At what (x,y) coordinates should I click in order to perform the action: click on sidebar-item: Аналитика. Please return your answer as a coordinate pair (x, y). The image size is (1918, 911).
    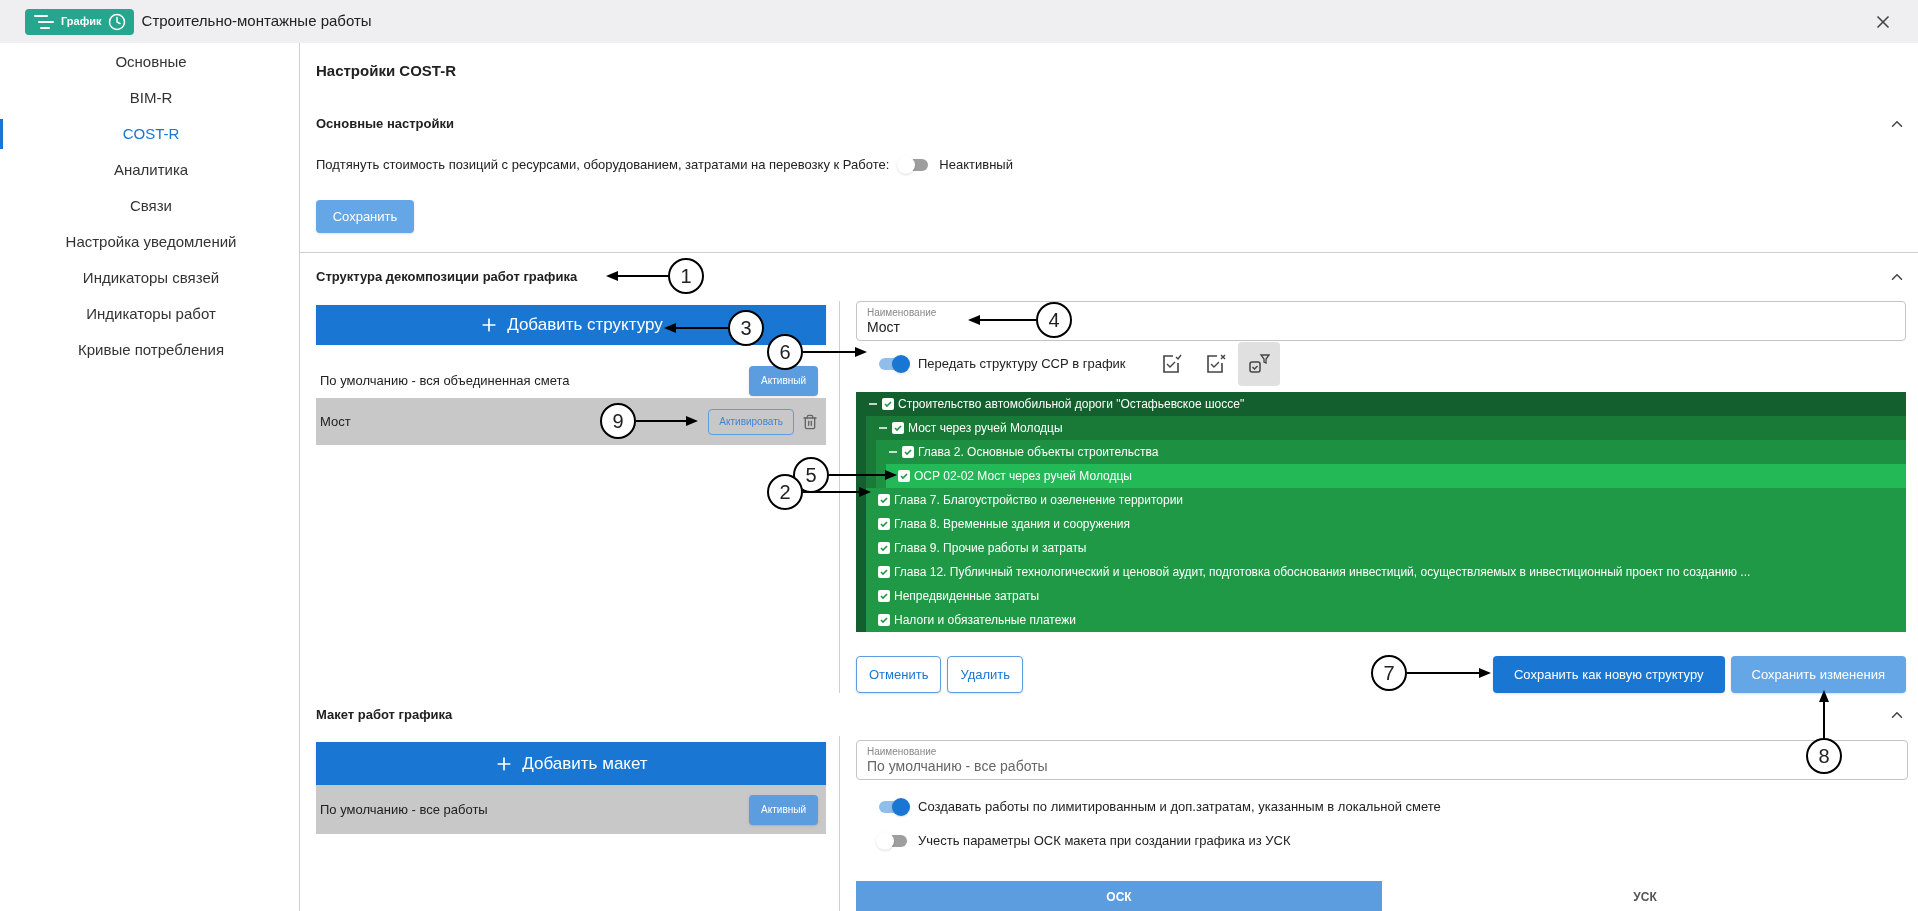
    Looking at the image, I should click on (149, 170).